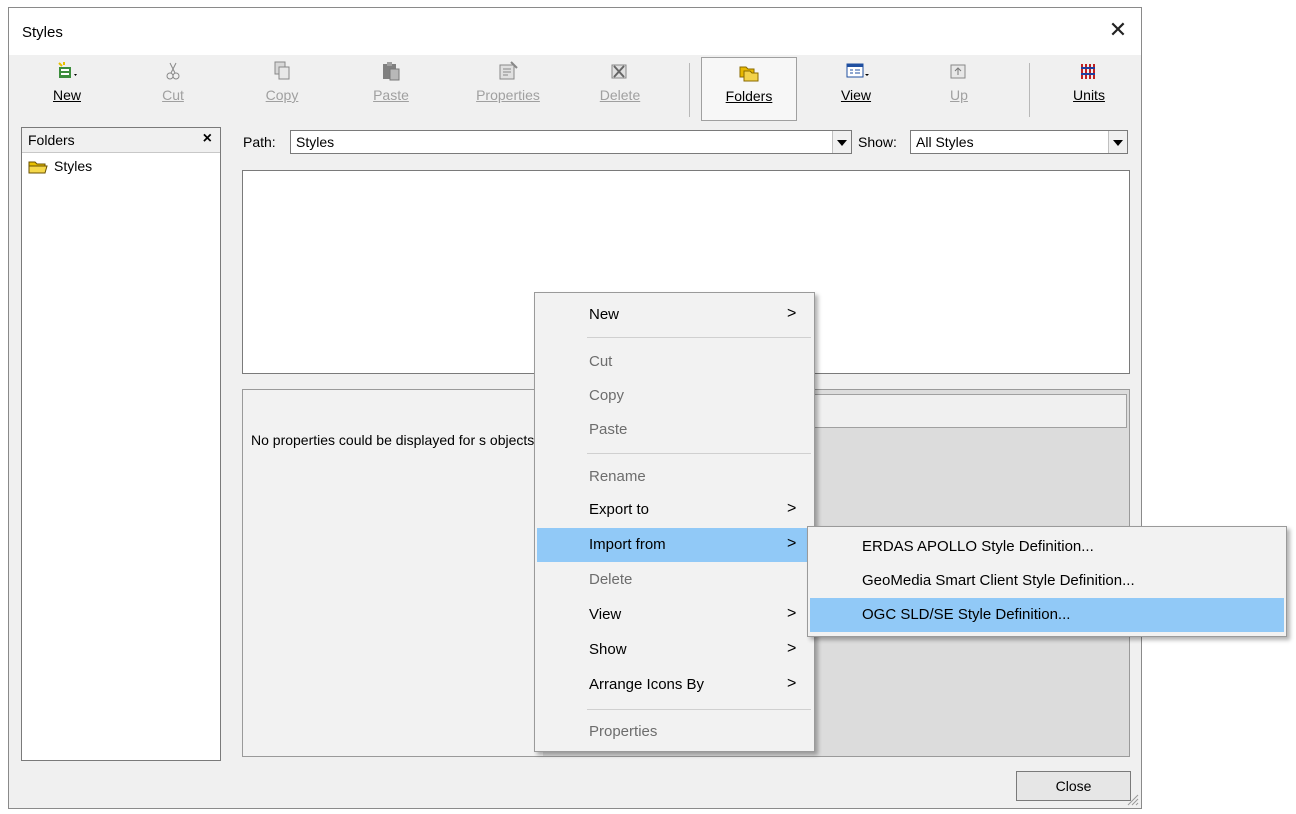  Describe the element at coordinates (749, 96) in the screenshot. I see `folders-label: Folders` at that location.